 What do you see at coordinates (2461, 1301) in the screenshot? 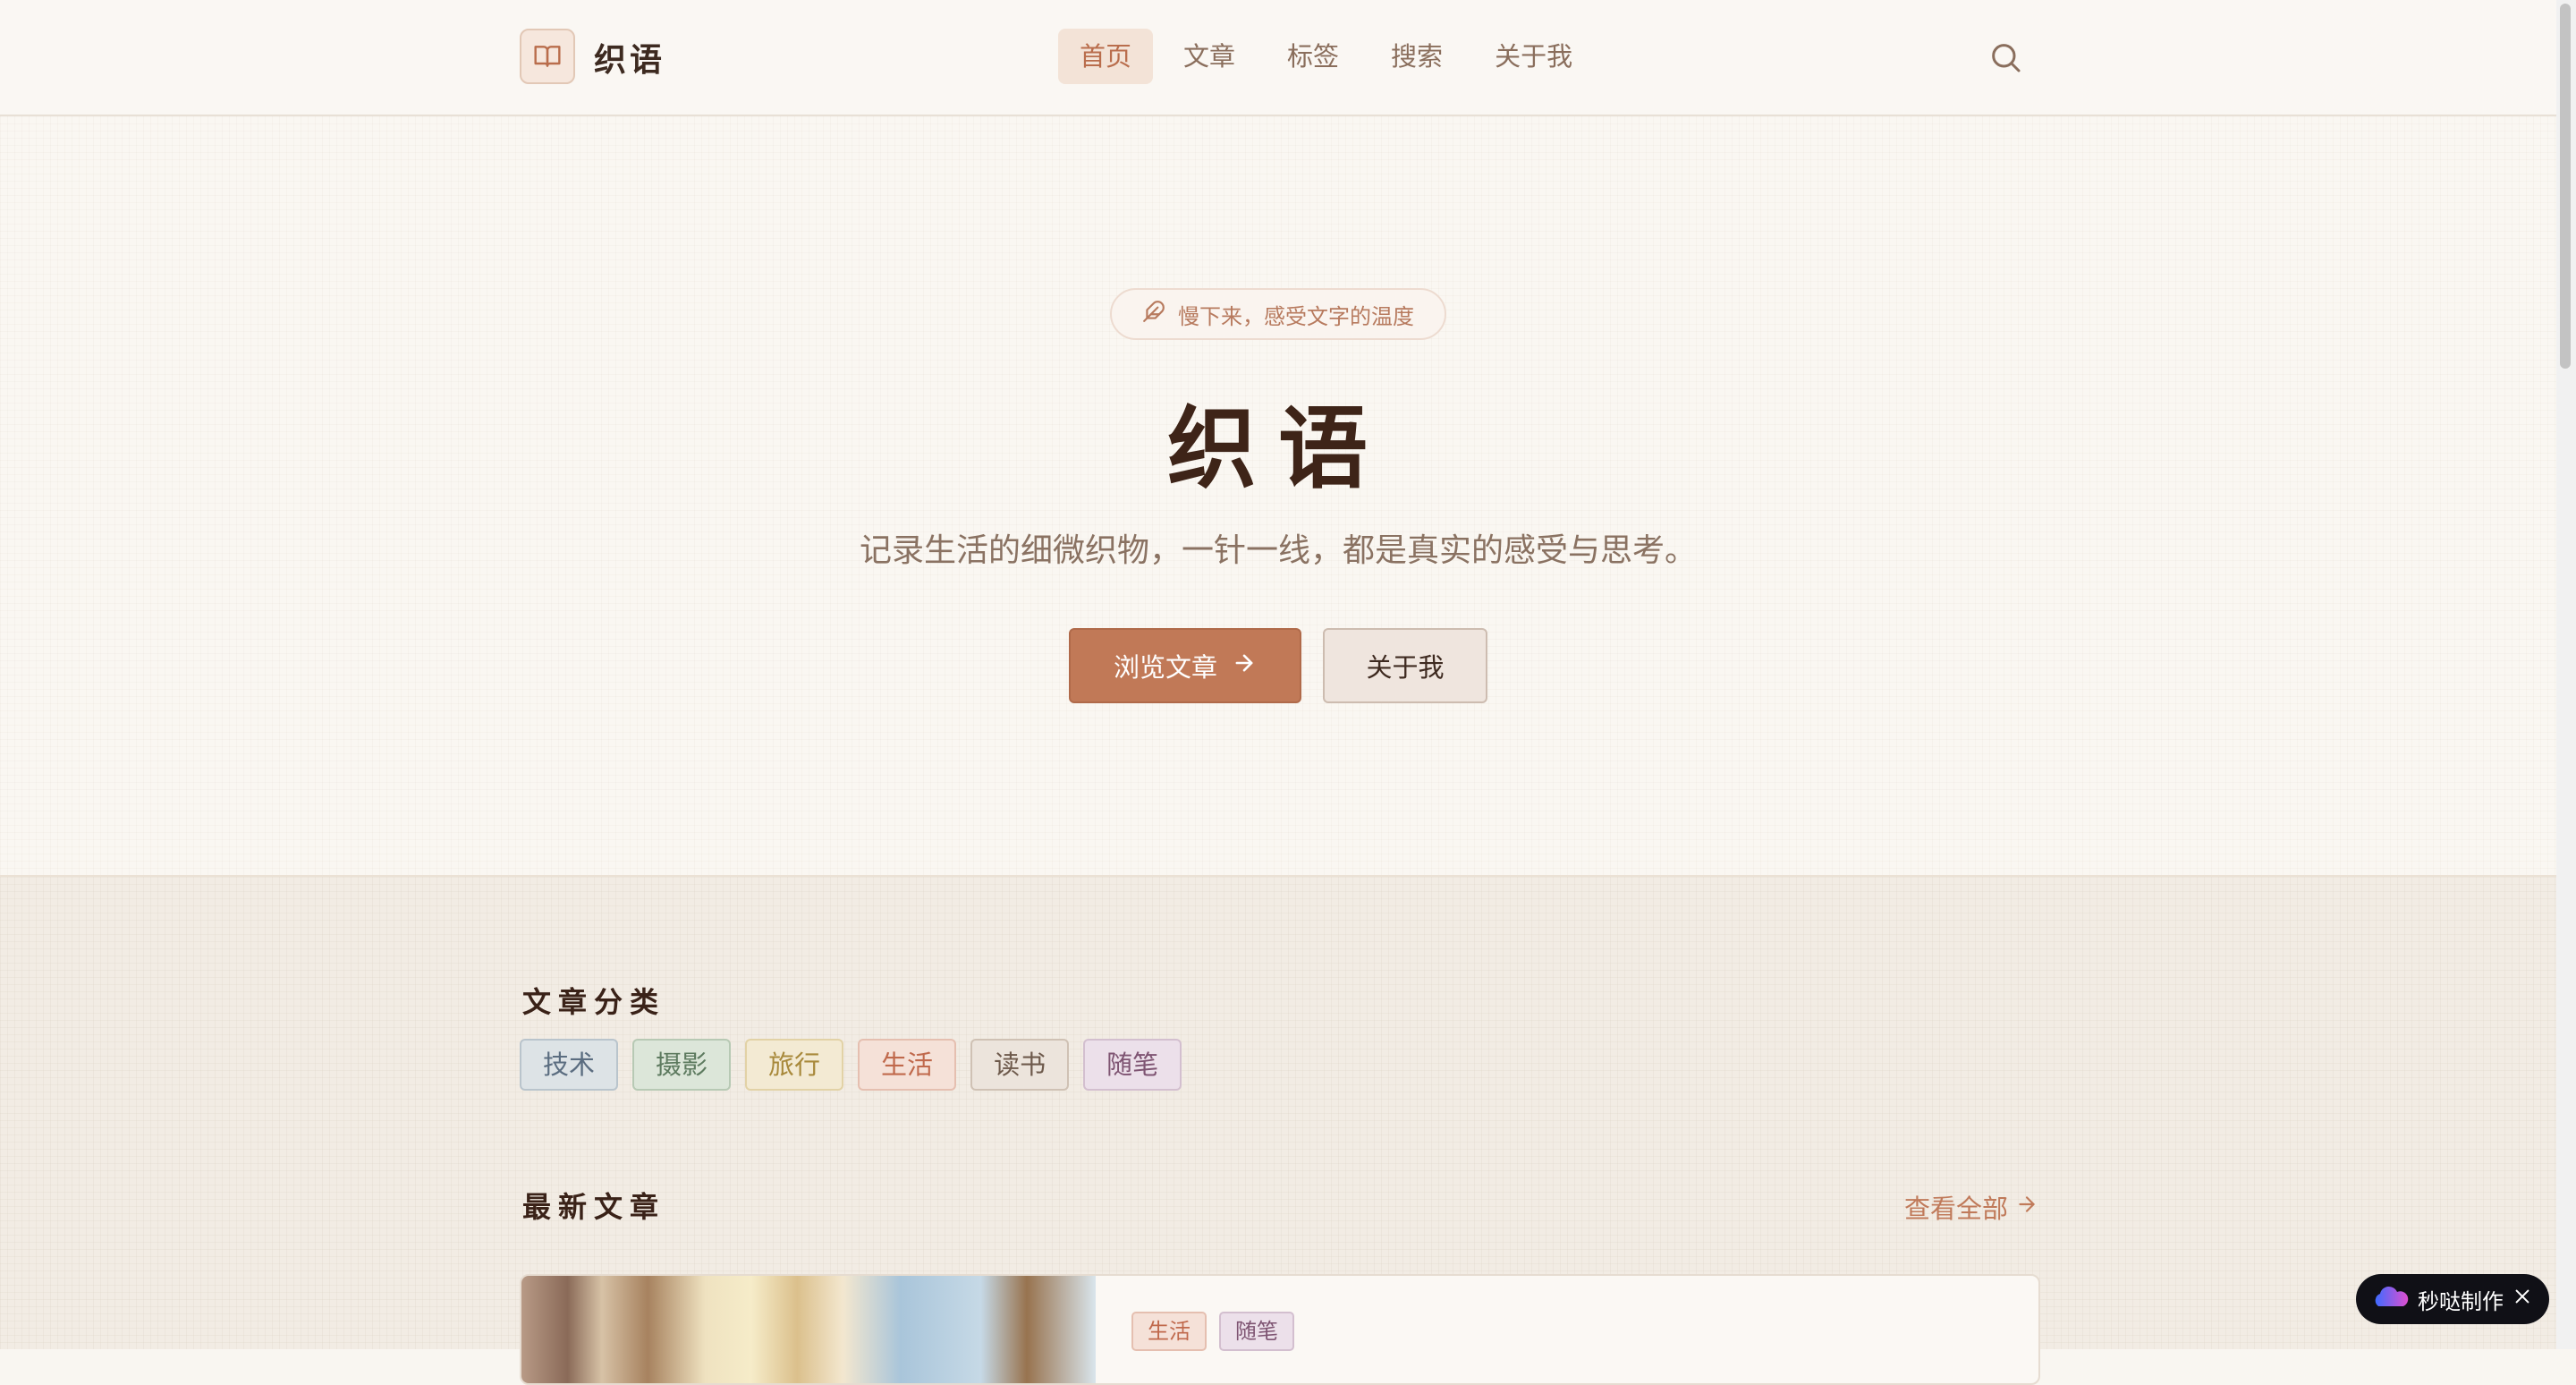
I see `badge-label: 秒哒制作` at bounding box center [2461, 1301].